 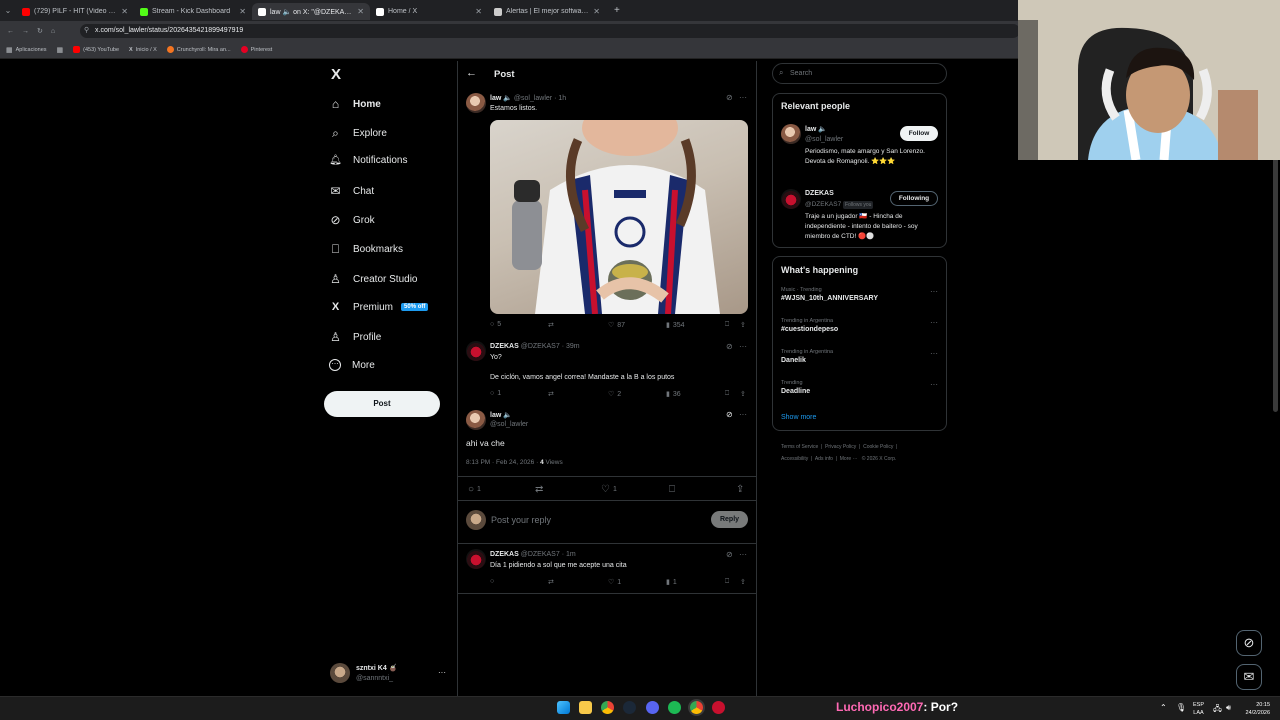 What do you see at coordinates (193, 11) in the screenshot?
I see `browser-tab: Stream - Kick Dashboard ✕` at bounding box center [193, 11].